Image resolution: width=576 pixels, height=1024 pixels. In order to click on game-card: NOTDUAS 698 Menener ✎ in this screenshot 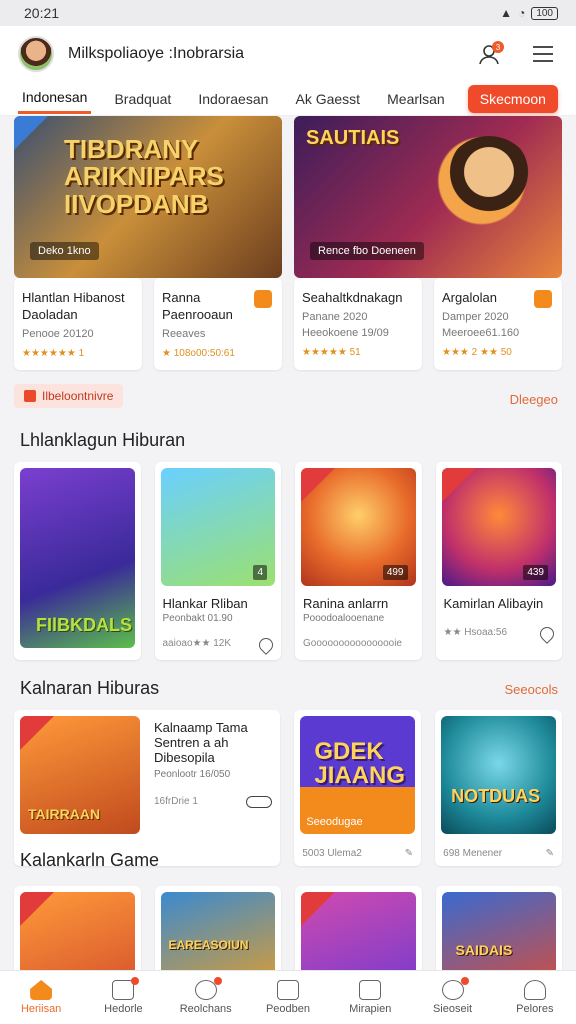, I will do `click(498, 788)`.